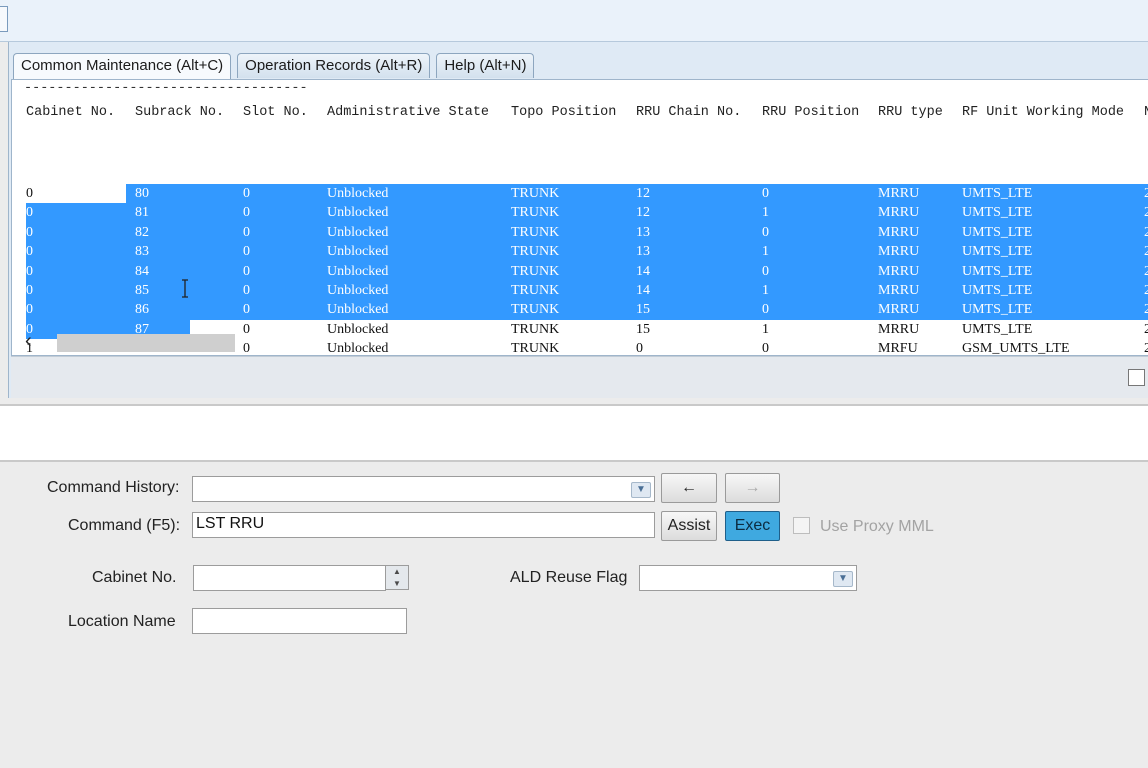 This screenshot has height=768, width=1148. What do you see at coordinates (142, 193) in the screenshot?
I see `table-cell: 80` at bounding box center [142, 193].